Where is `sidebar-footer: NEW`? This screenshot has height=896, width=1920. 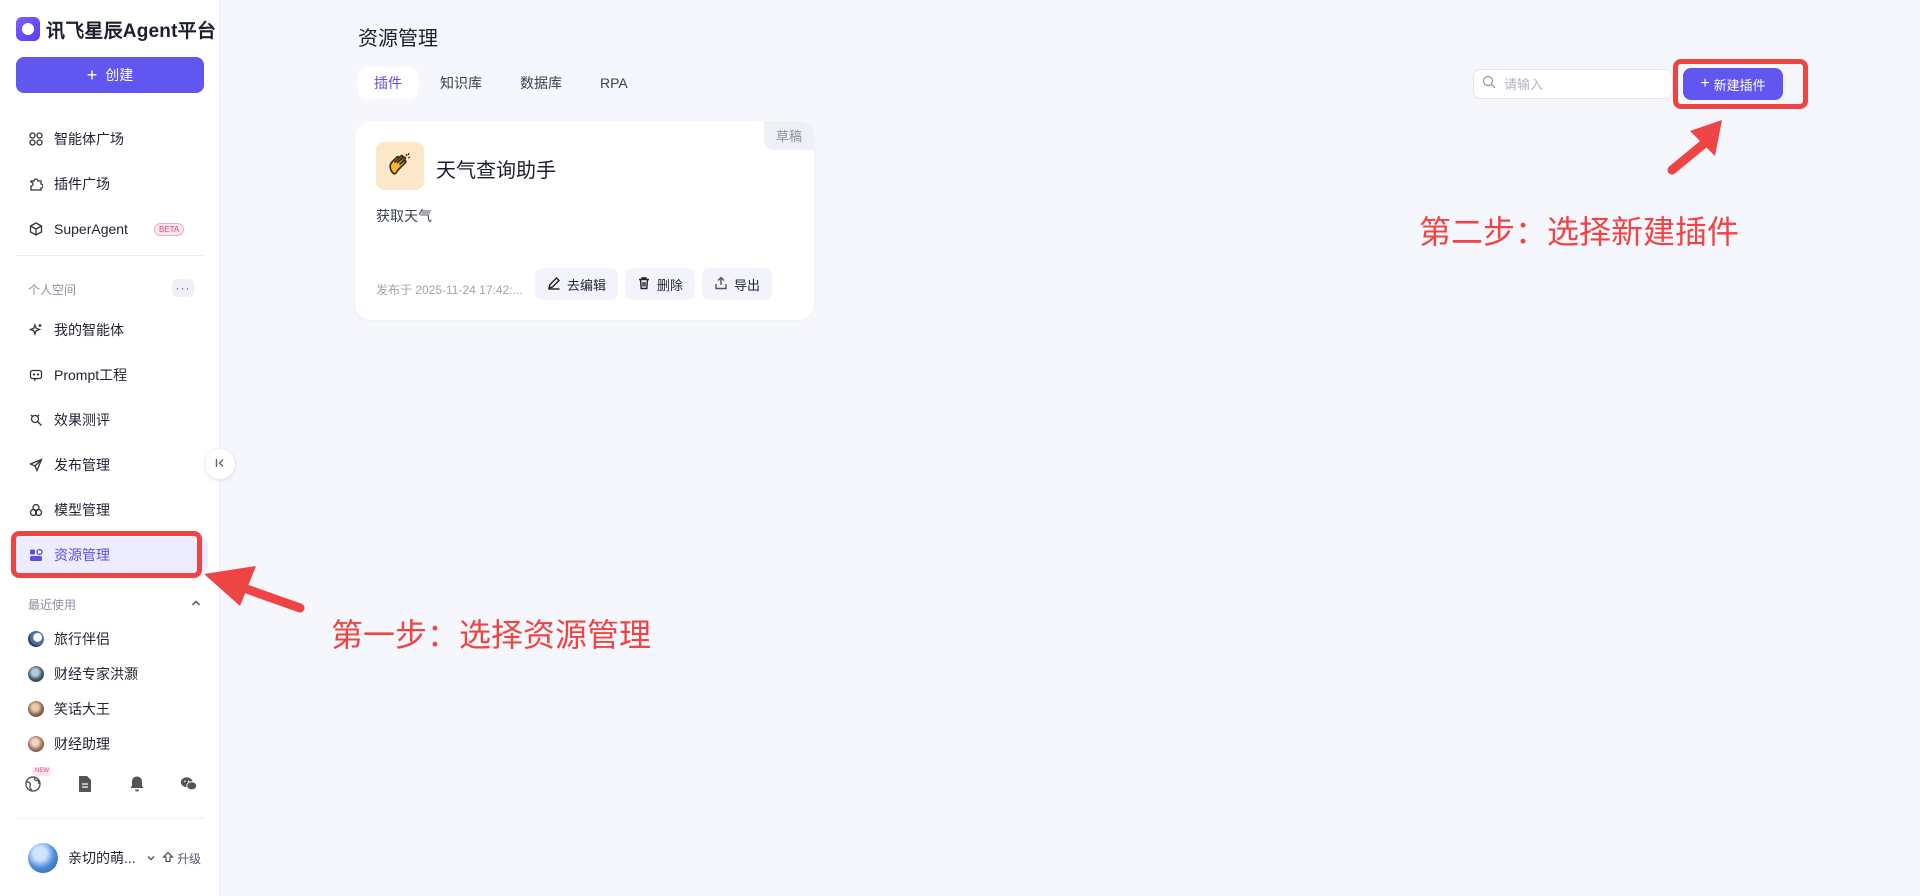 sidebar-footer: NEW is located at coordinates (111, 780).